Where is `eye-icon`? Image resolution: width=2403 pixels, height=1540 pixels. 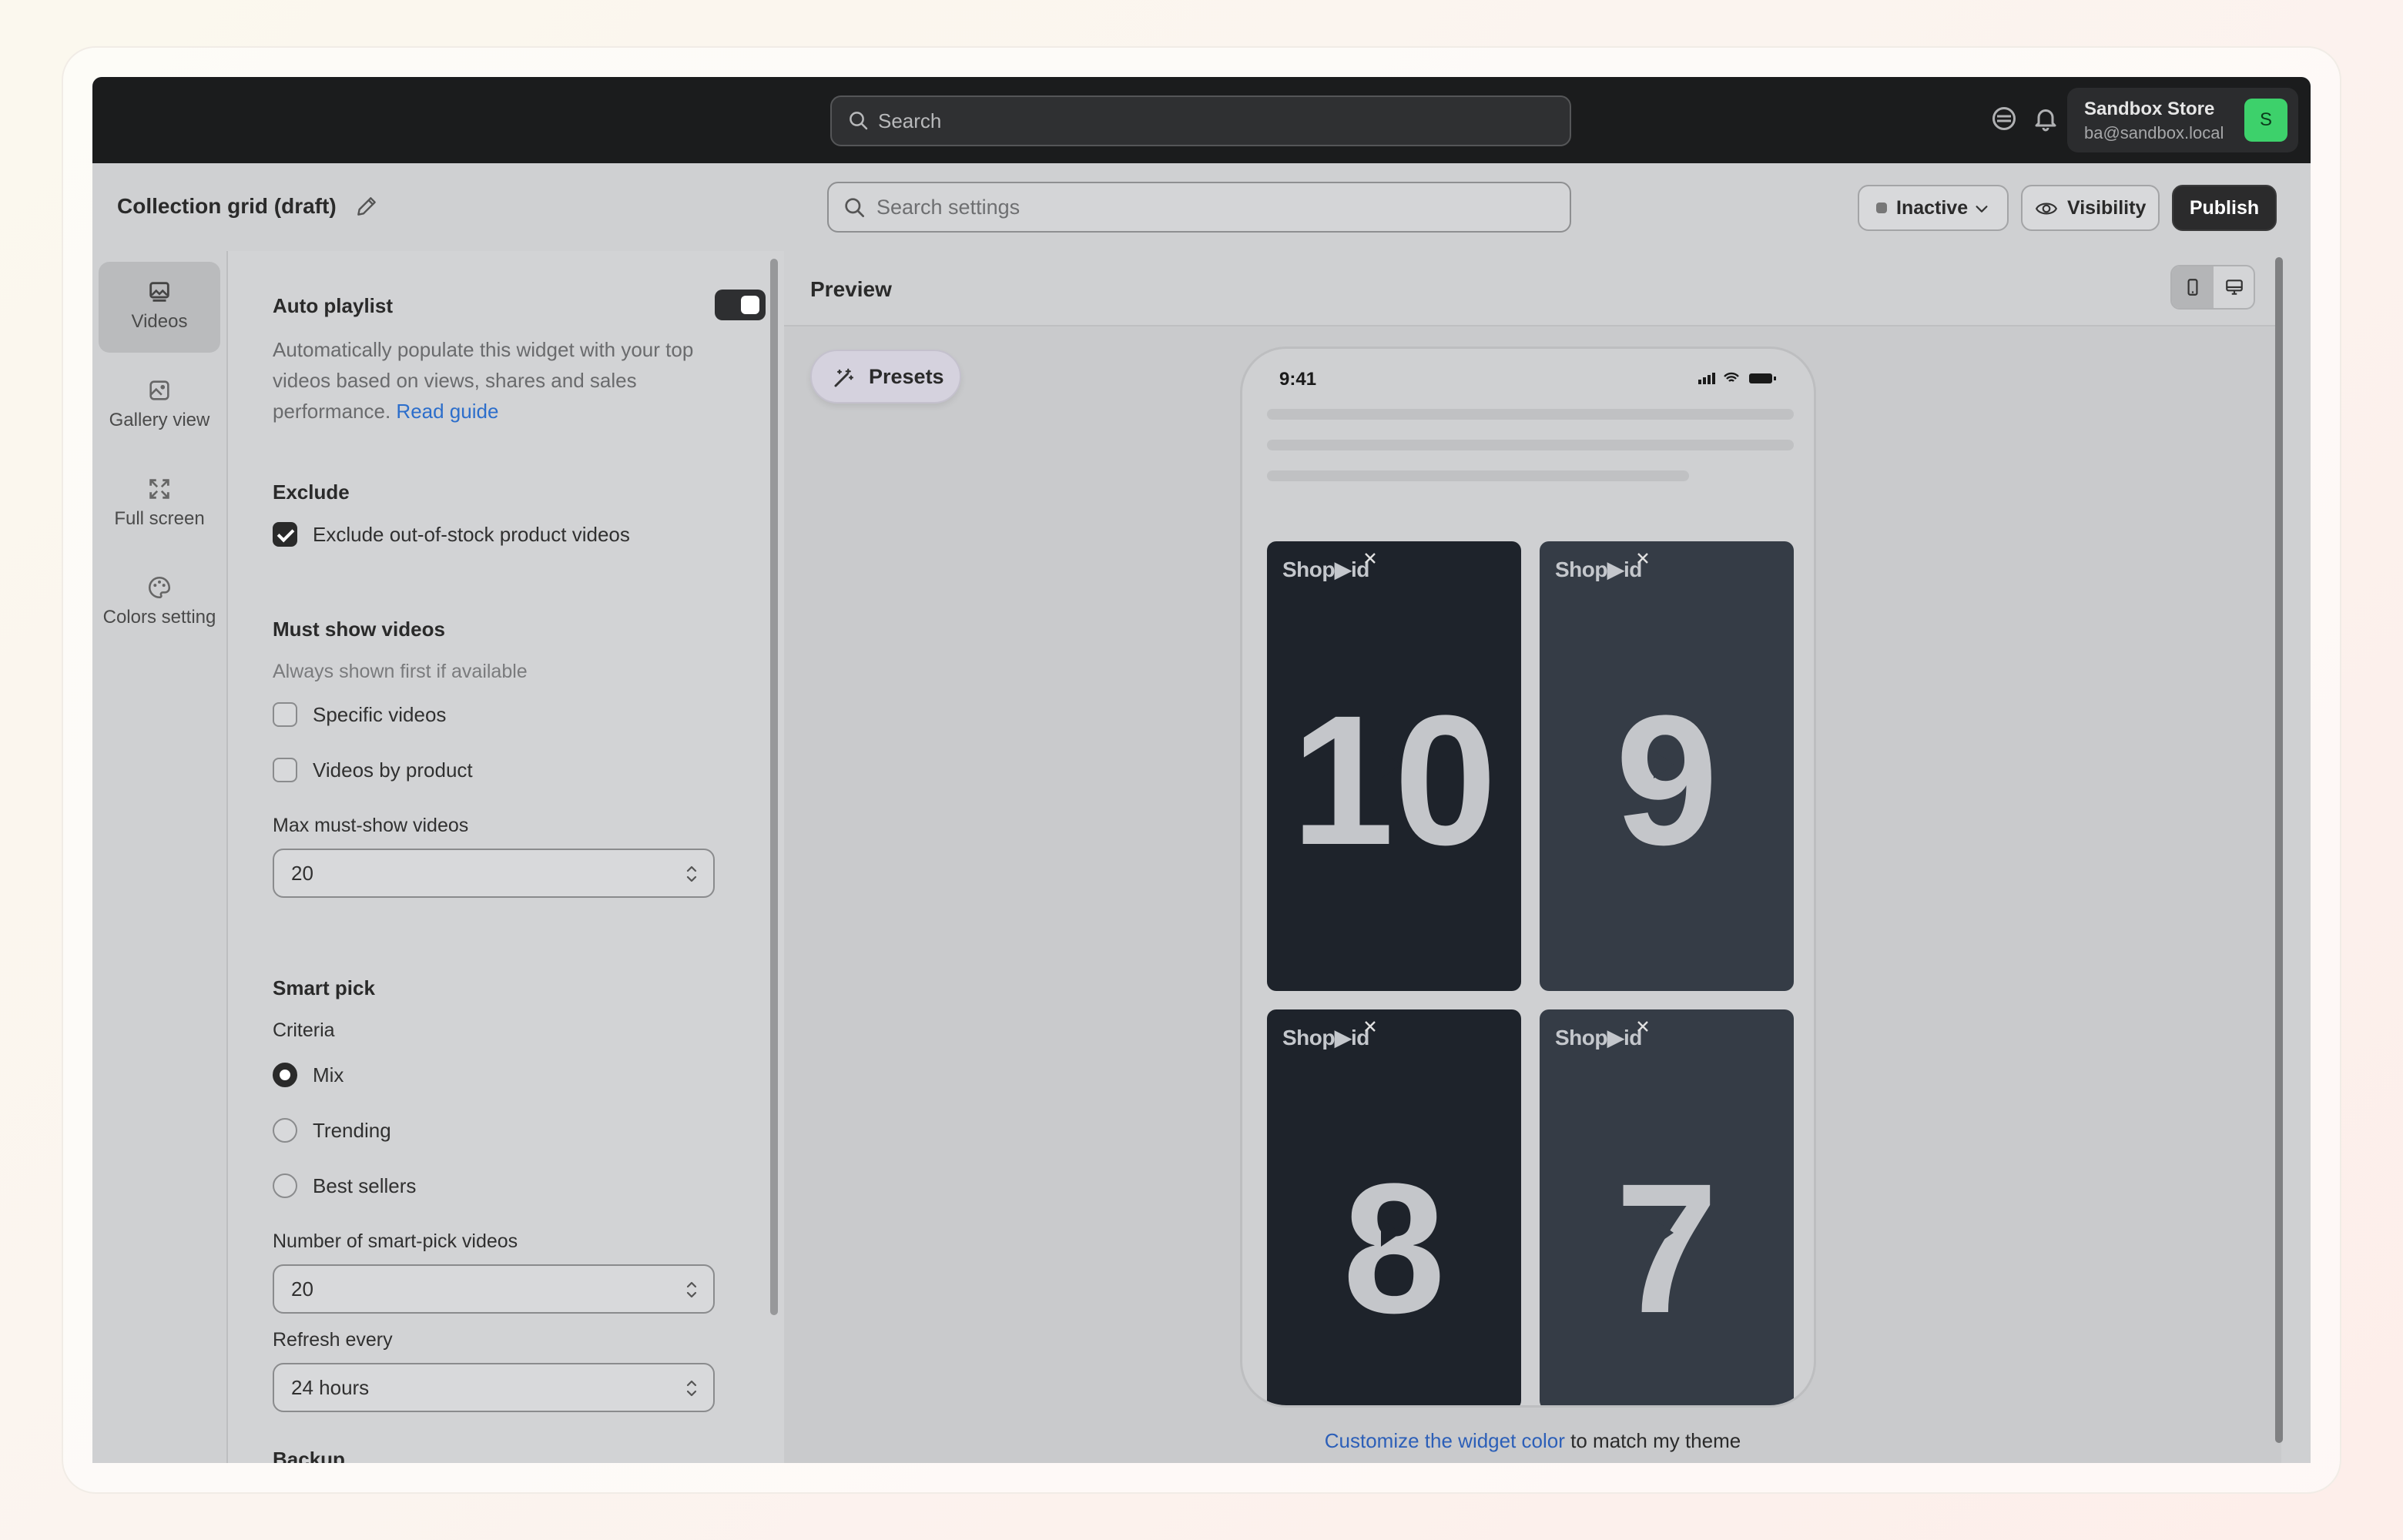 eye-icon is located at coordinates (2047, 209).